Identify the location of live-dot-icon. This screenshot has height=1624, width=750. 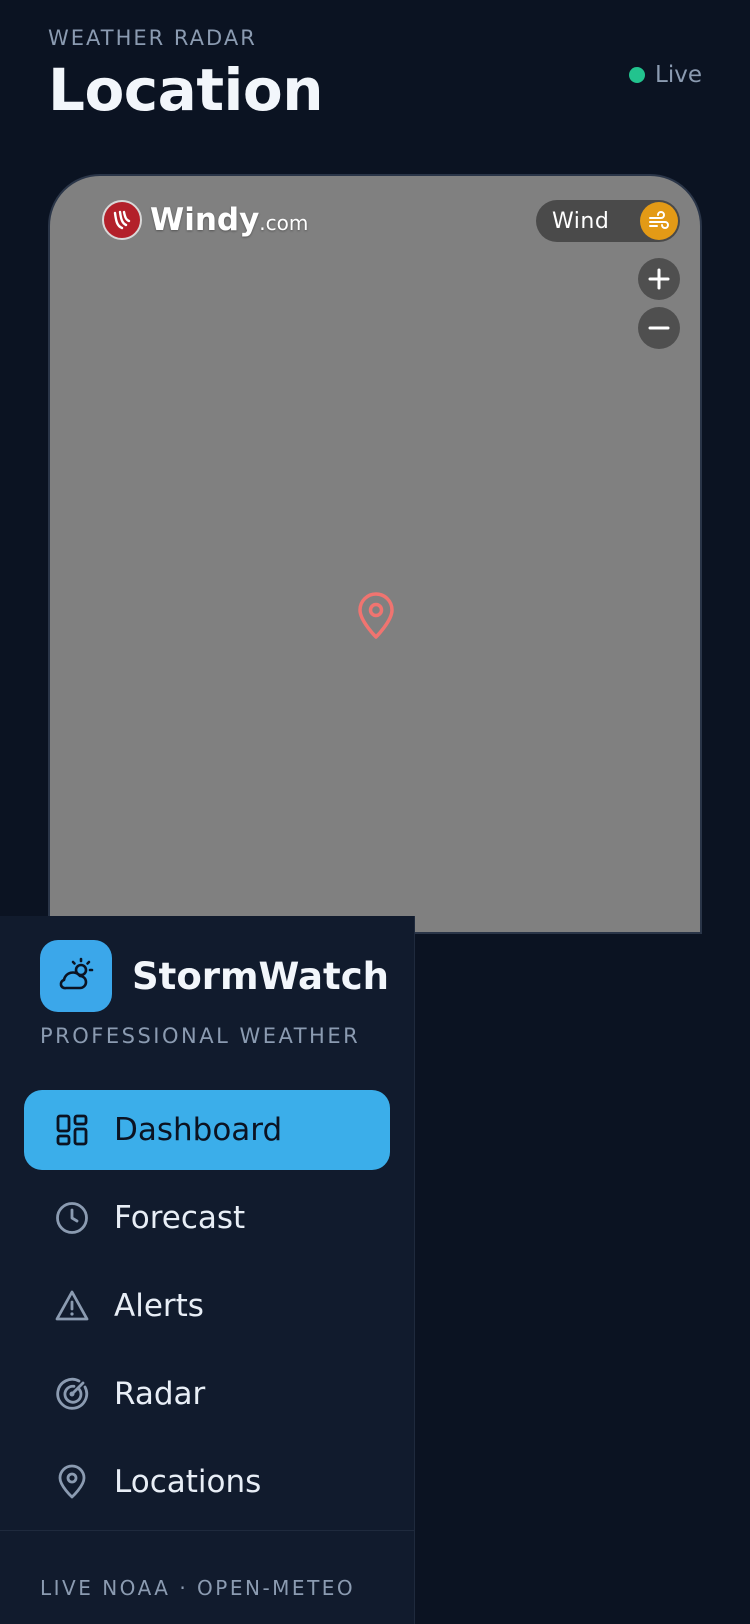
(637, 75).